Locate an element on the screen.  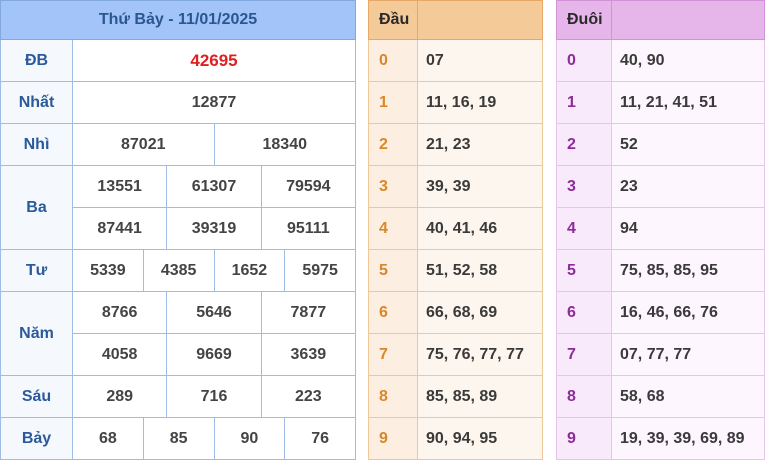
duoi-header-label: Đuôi is located at coordinates (584, 20).